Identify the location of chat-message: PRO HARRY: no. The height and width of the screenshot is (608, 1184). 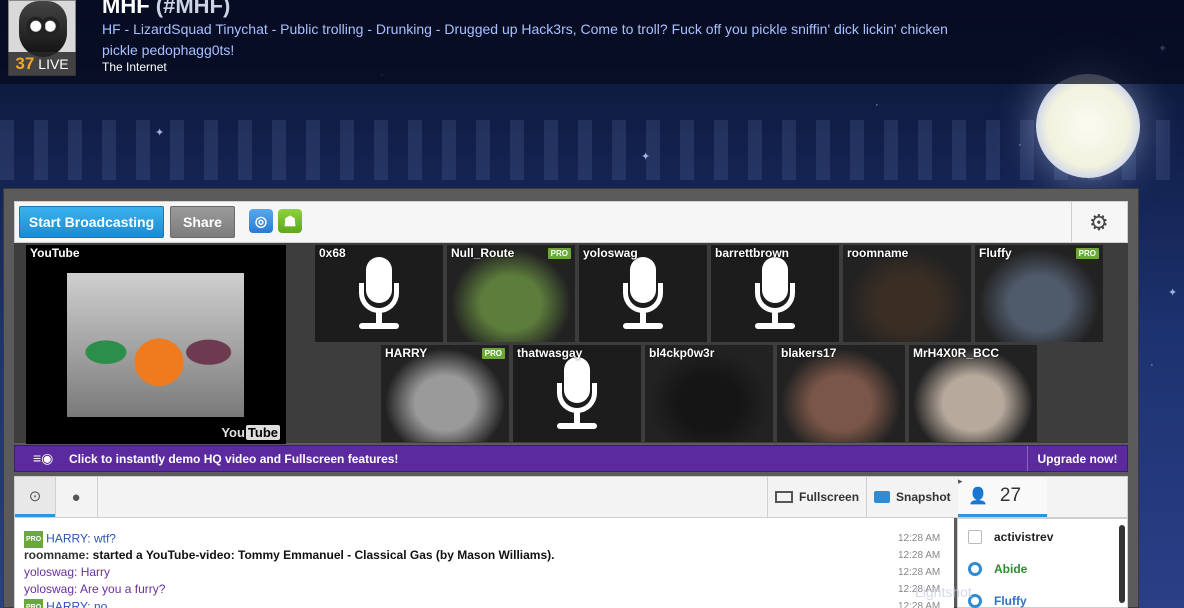
(65, 603).